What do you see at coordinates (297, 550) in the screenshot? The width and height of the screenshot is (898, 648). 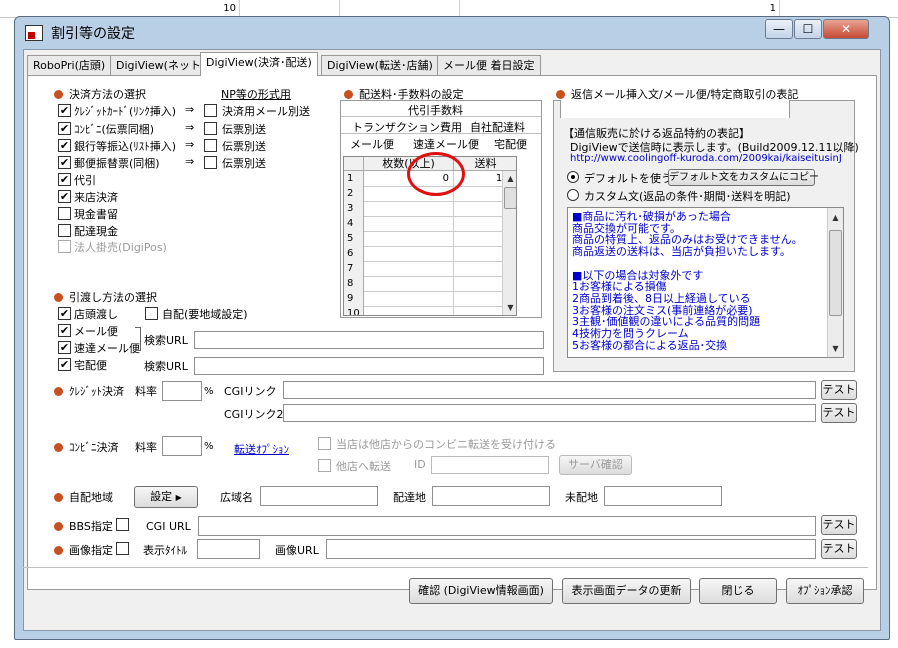 I see `image-url-label: 画像URL` at bounding box center [297, 550].